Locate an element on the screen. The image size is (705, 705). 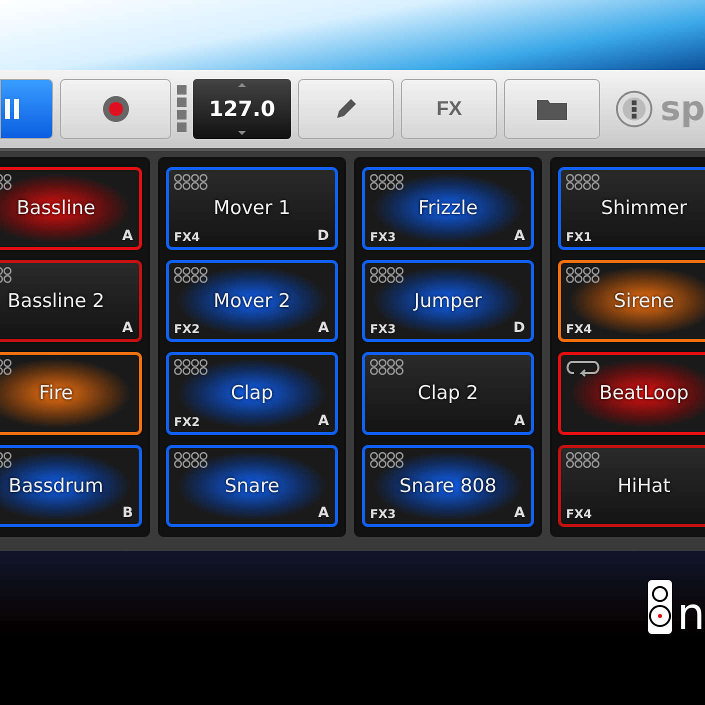
pad-name: Mover 1 is located at coordinates (252, 208).